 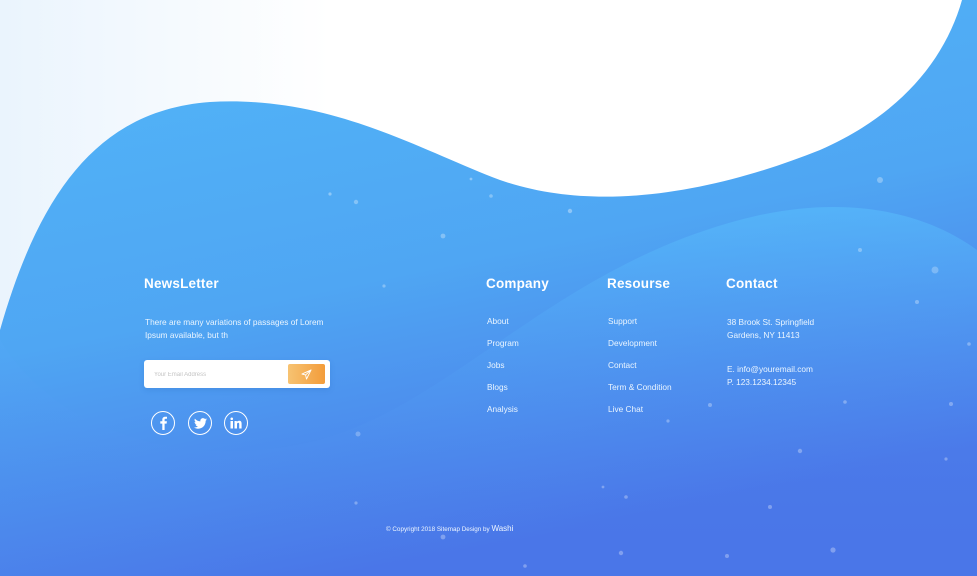 I want to click on company-title: Company, so click(x=517, y=283).